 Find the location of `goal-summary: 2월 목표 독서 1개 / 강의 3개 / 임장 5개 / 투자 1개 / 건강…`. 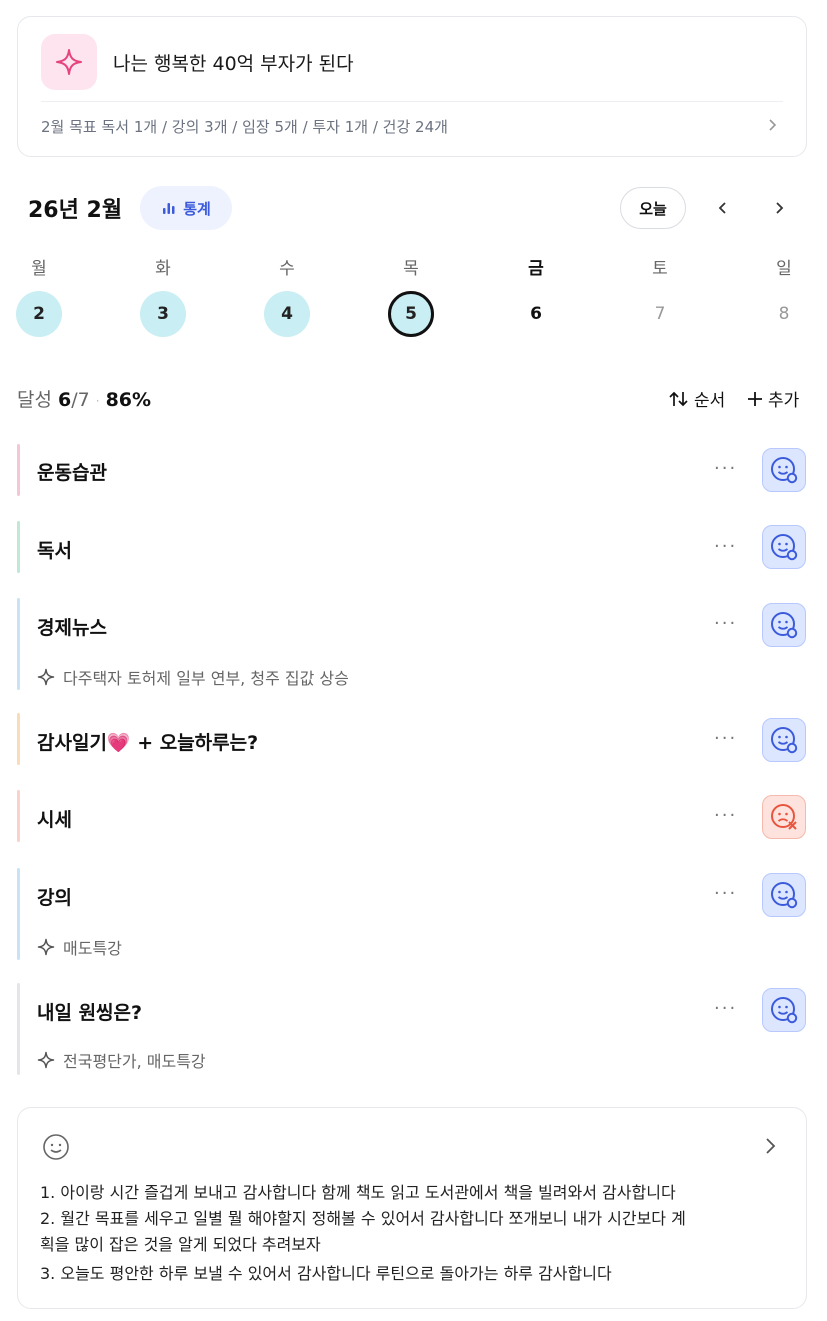

goal-summary: 2월 목표 독서 1개 / 강의 3개 / 임장 5개 / 투자 1개 / 건강… is located at coordinates (244, 127).